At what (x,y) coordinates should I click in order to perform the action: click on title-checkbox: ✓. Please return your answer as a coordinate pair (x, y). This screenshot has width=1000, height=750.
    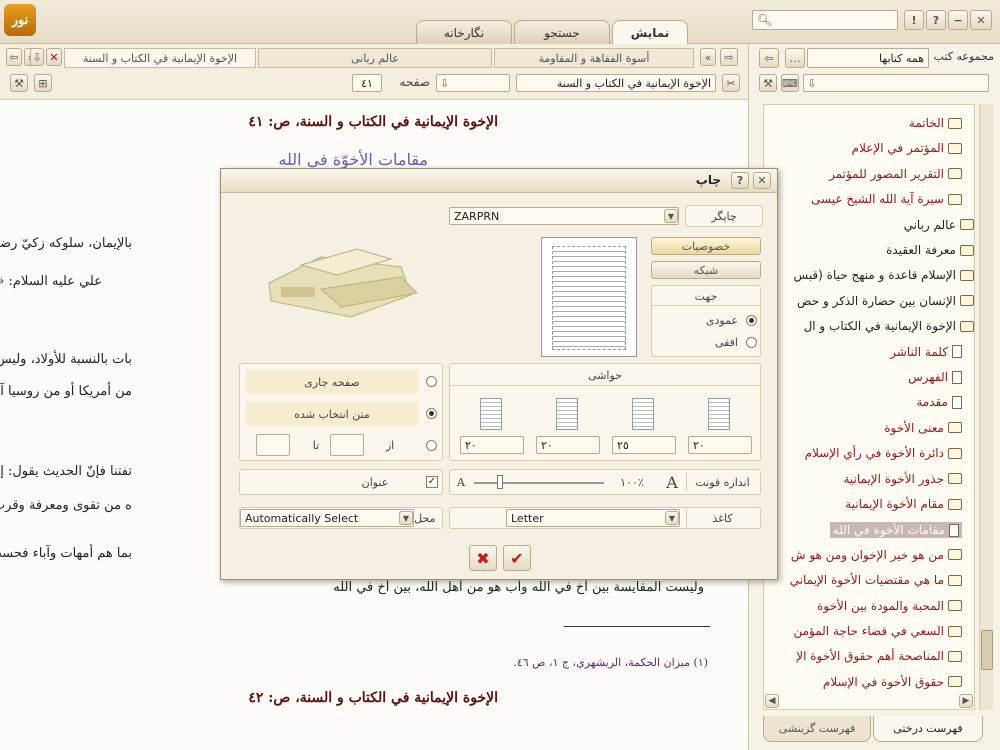
    Looking at the image, I should click on (432, 482).